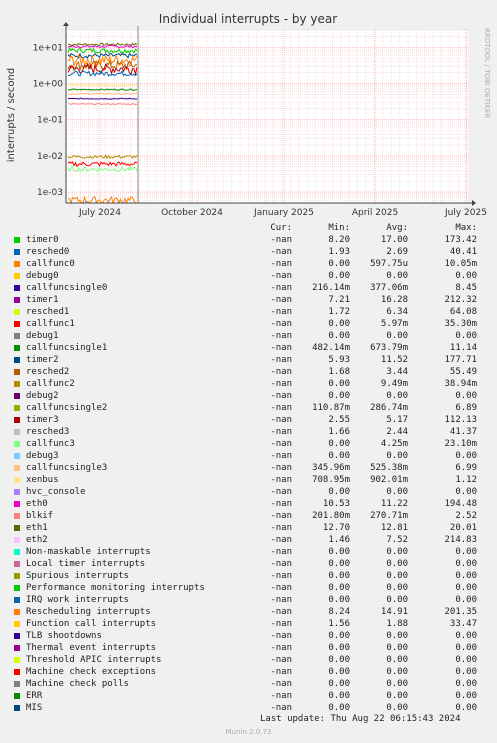 The width and height of the screenshot is (497, 743). What do you see at coordinates (248, 672) in the screenshot?
I see `legend-row: Machine check exceptions -nan 0.00 0.00 0.00` at bounding box center [248, 672].